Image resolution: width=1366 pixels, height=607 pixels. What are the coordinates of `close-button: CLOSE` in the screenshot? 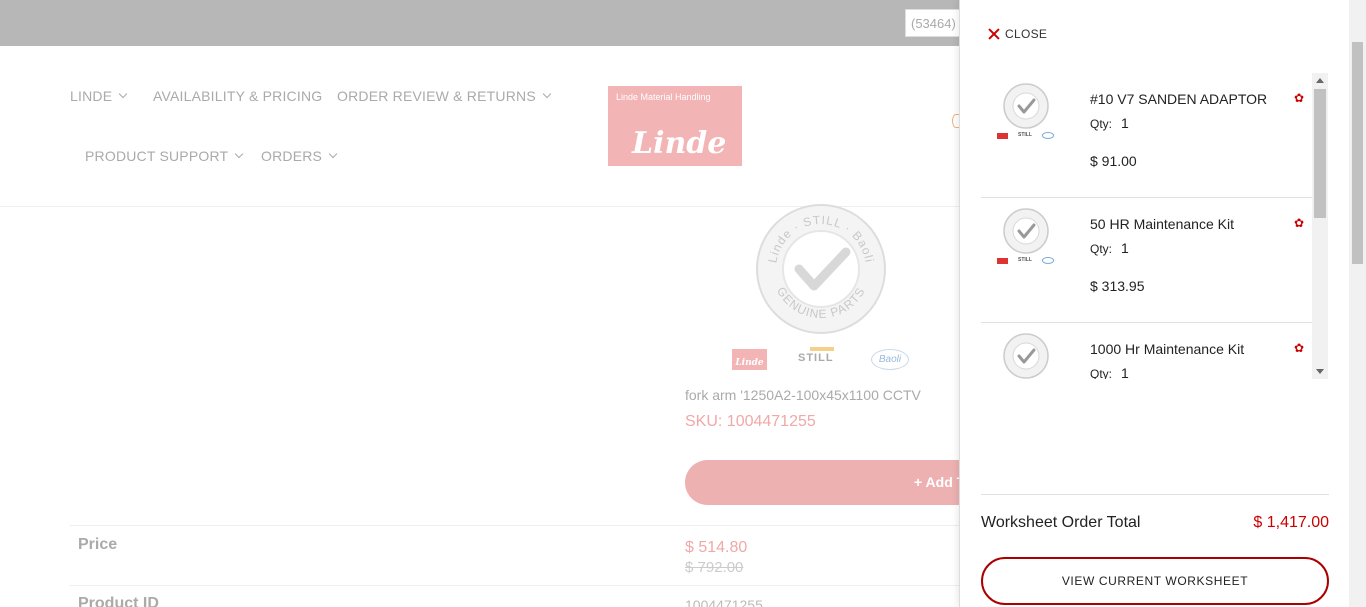 It's located at (1017, 34).